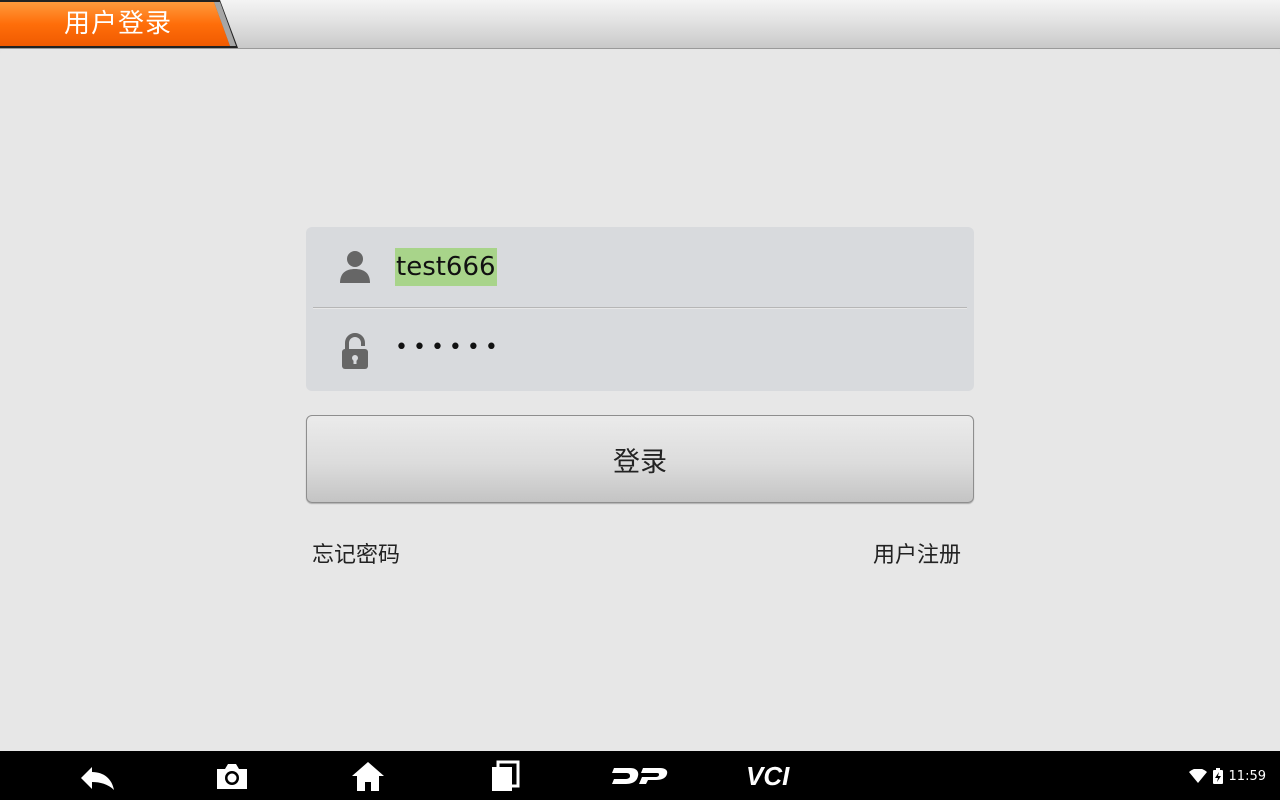 This screenshot has width=1280, height=800. I want to click on status-area: 11:59, so click(1227, 776).